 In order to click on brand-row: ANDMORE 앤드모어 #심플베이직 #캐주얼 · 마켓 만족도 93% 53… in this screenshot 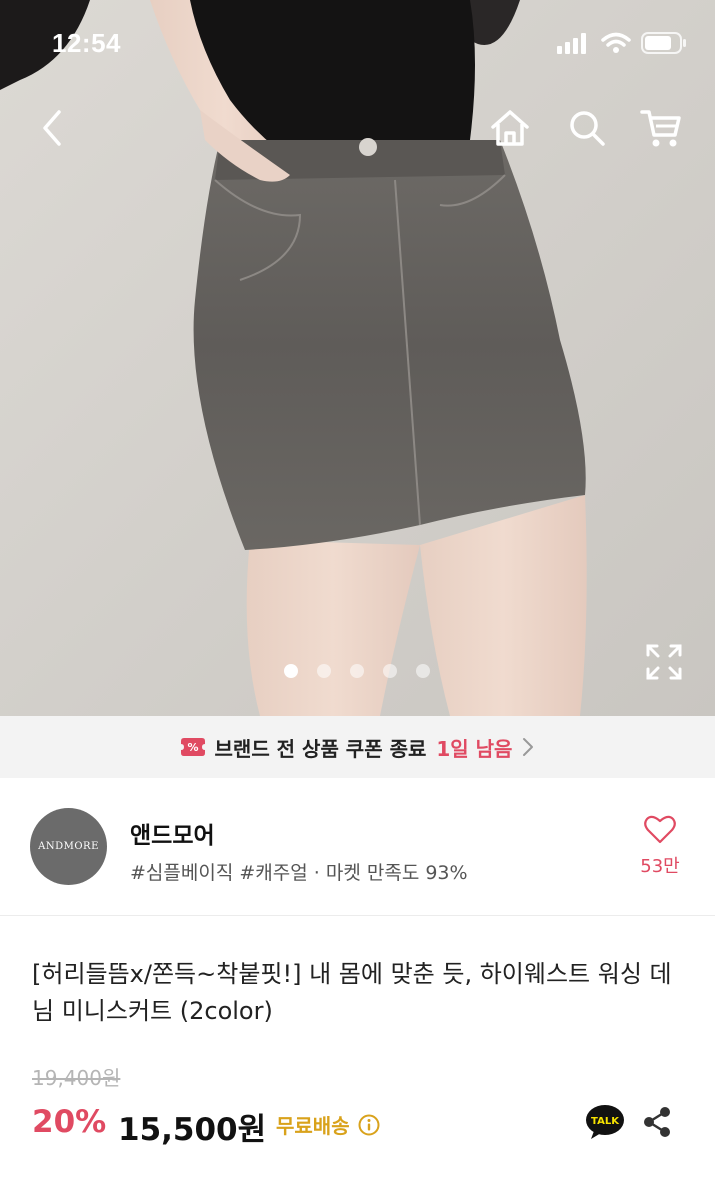, I will do `click(357, 847)`.